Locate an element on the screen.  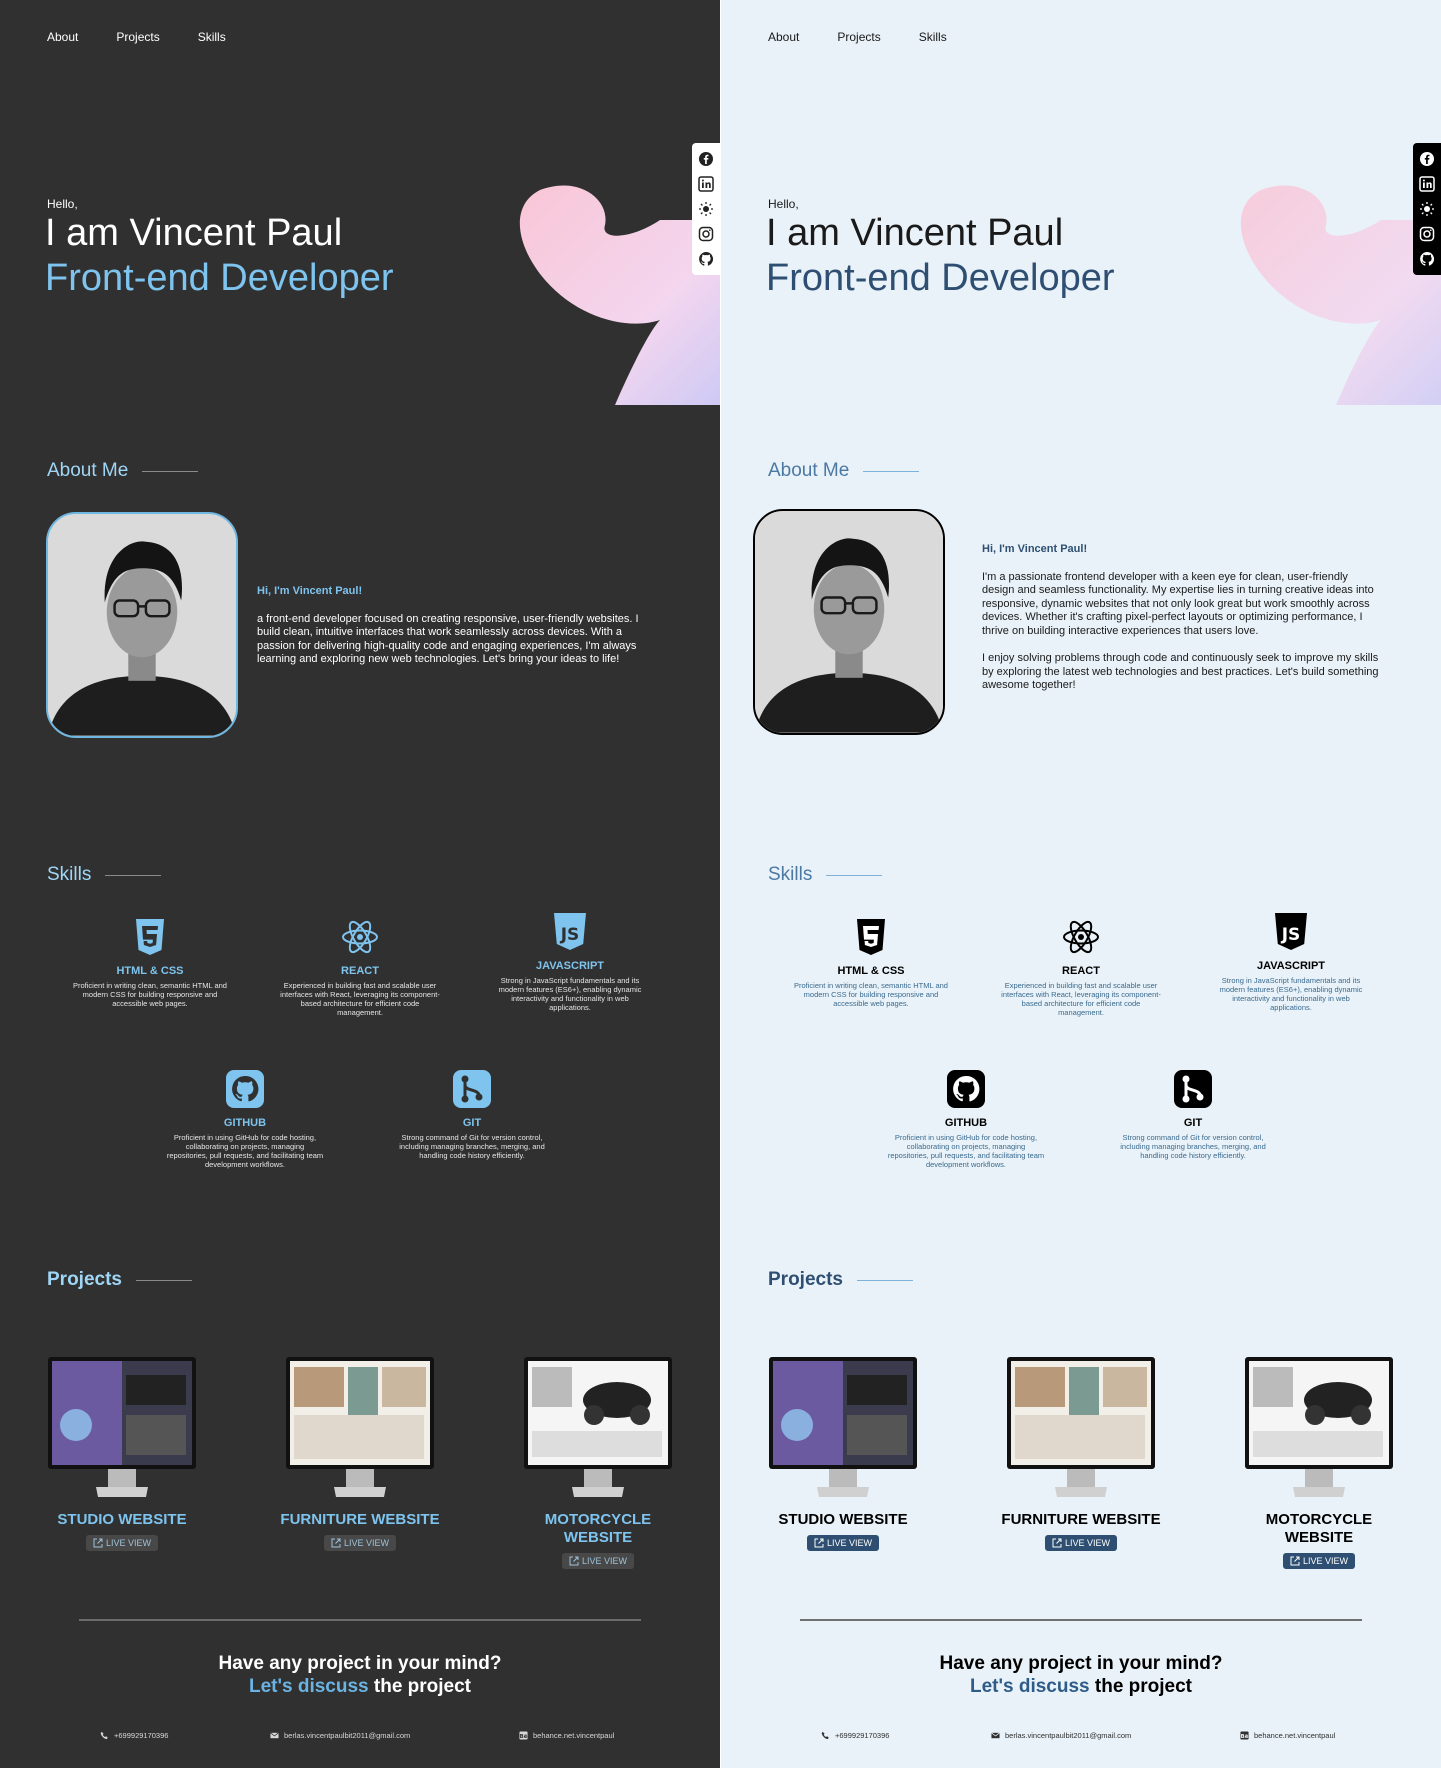
footer-divider is located at coordinates (1081, 1620).